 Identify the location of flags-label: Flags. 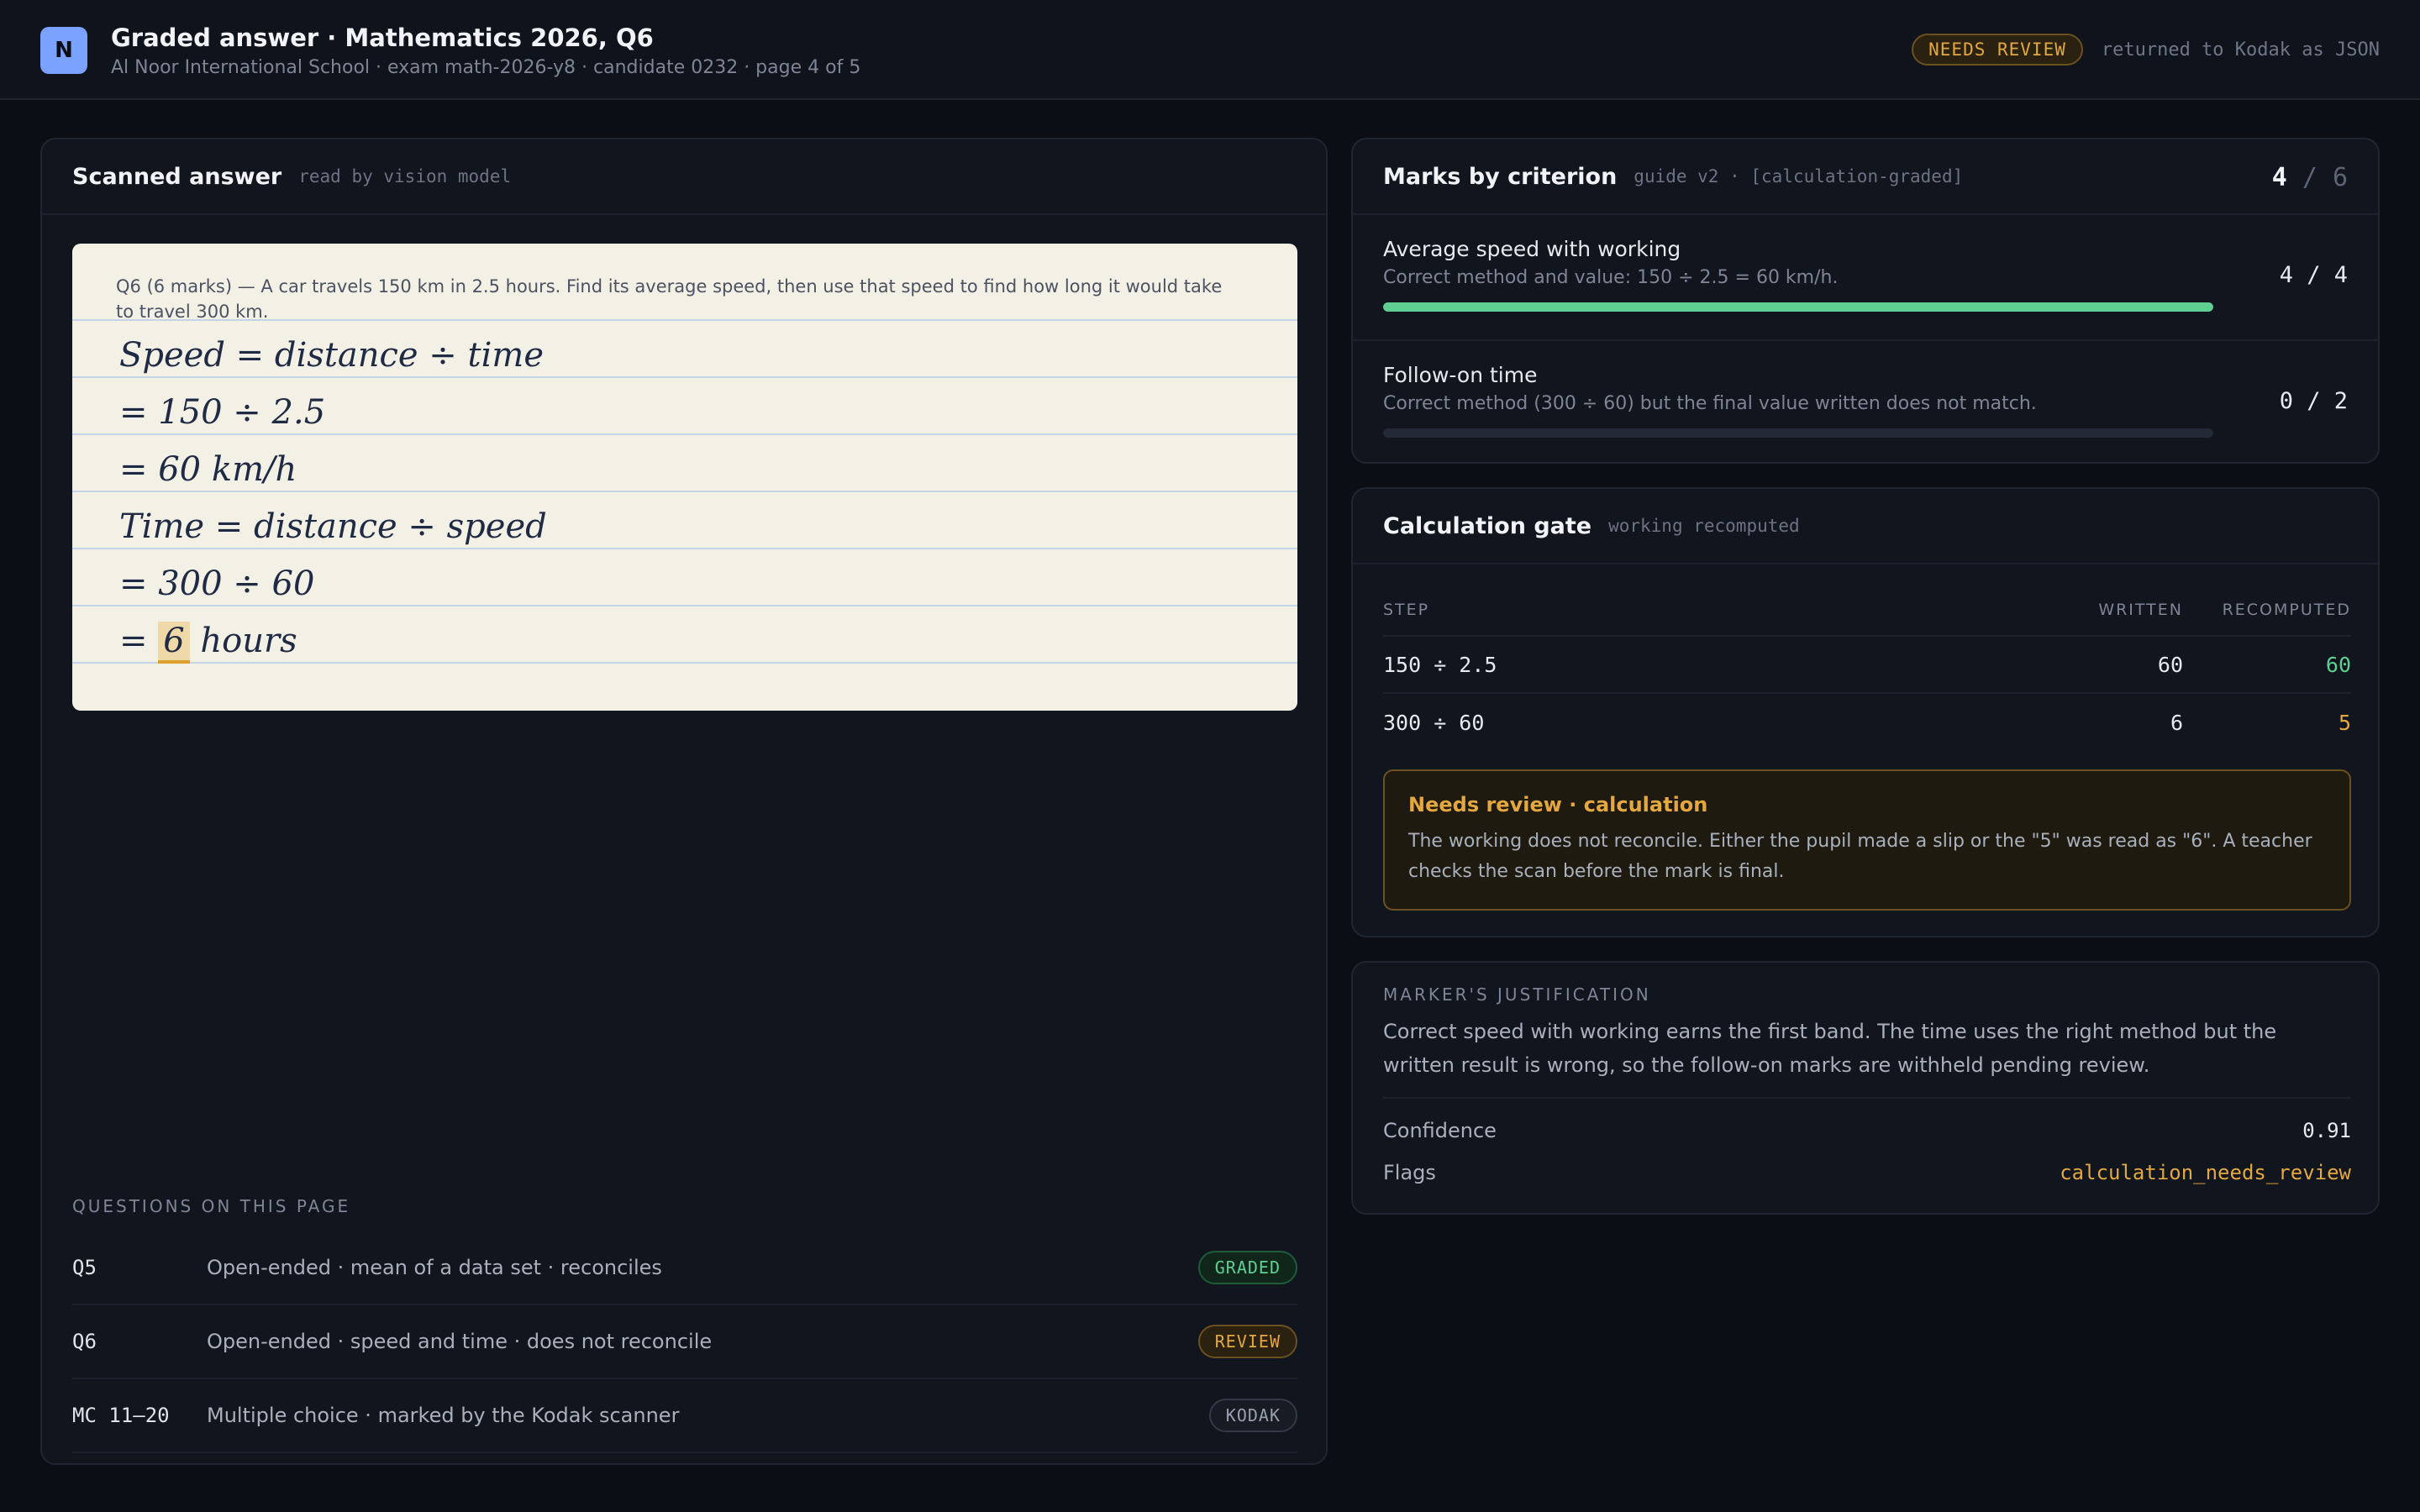
(1409, 1172).